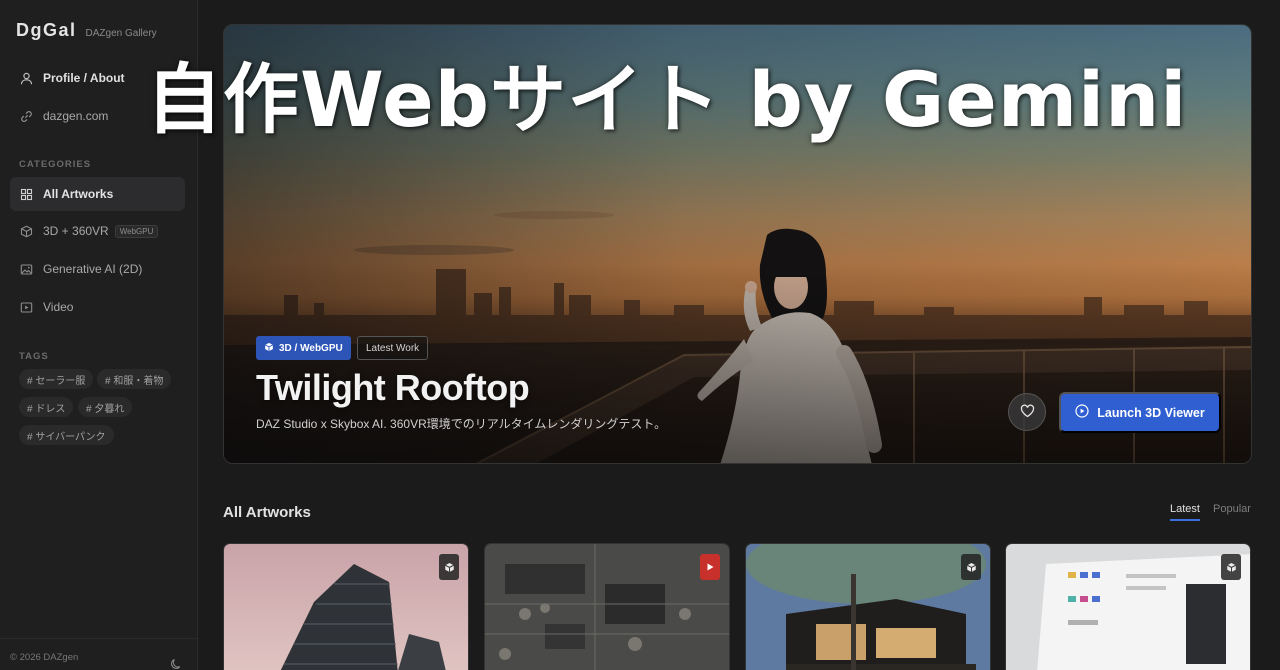 The image size is (1280, 670). I want to click on sort-tab-latest: Latest, so click(1185, 512).